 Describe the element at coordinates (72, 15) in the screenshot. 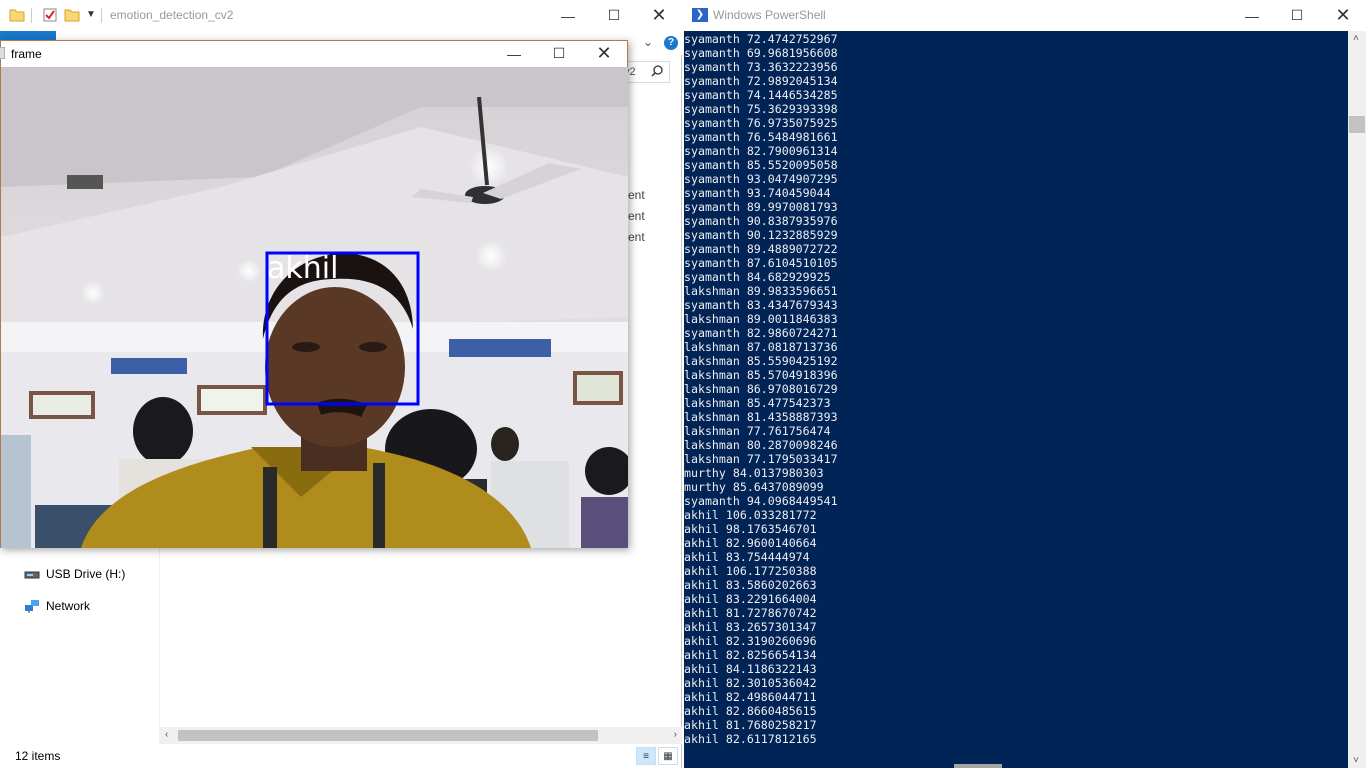

I see `new-folder-icon` at that location.